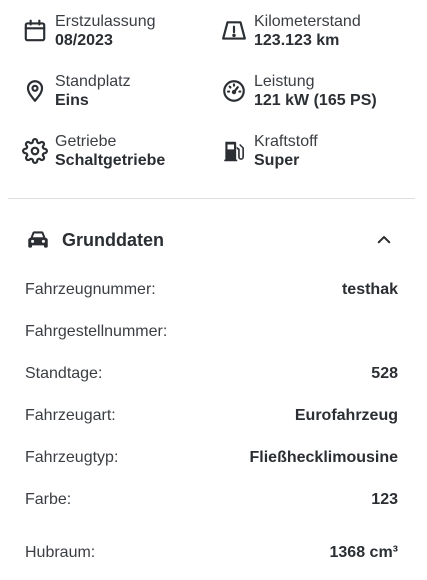  I want to click on spec-registration: Erstzulassung 08/2023, so click(88, 31).